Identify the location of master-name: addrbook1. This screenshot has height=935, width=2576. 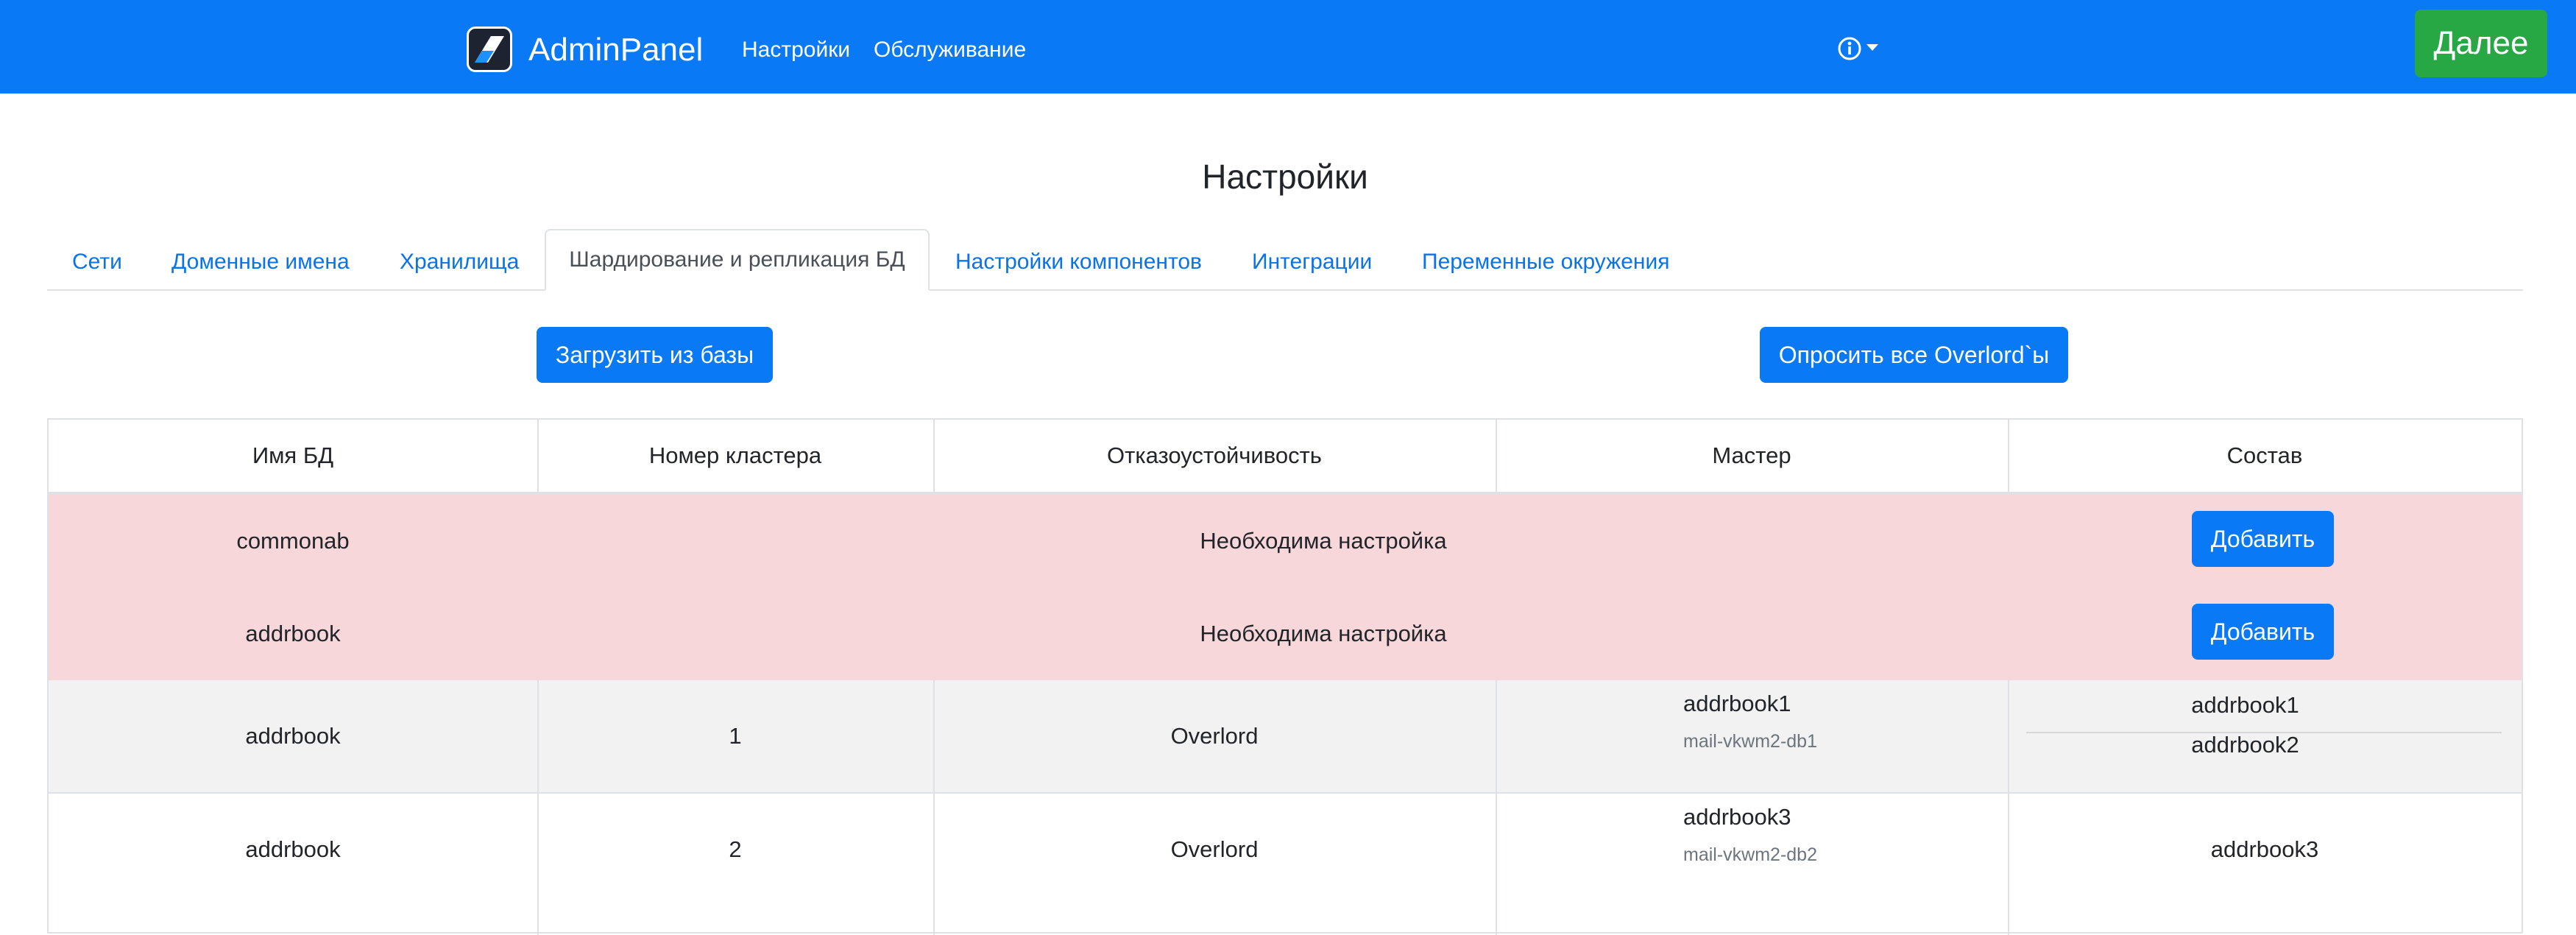
(1737, 704).